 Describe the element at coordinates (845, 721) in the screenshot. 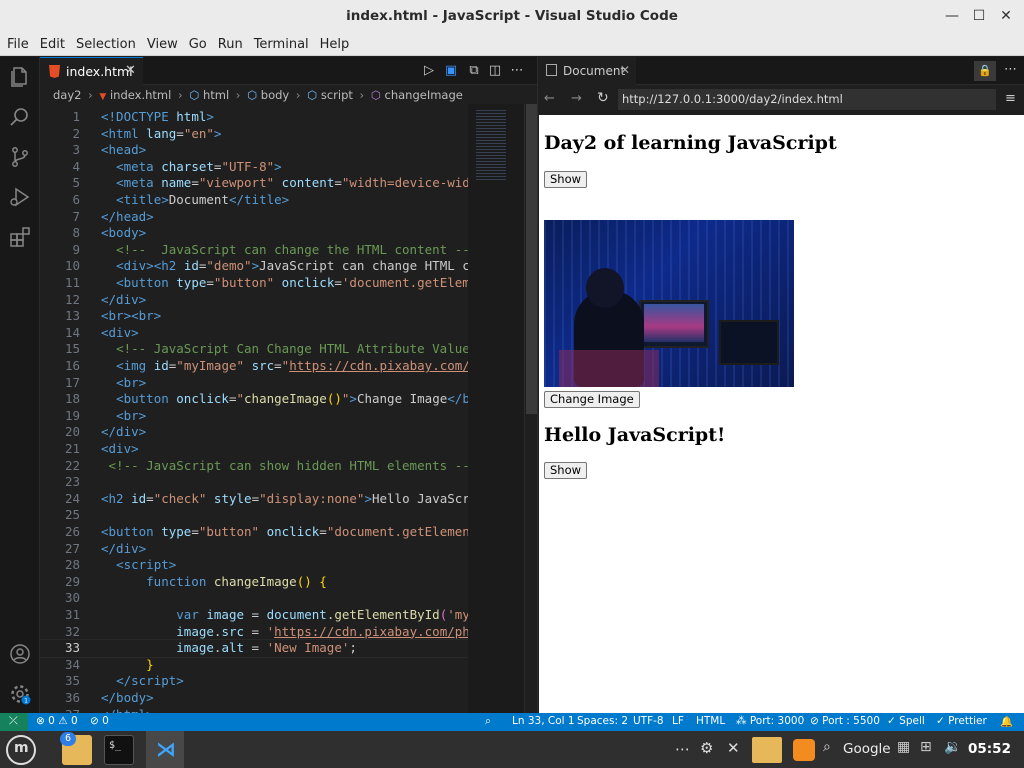

I see `live-server-port-2: ⊘ Port : 5500` at that location.